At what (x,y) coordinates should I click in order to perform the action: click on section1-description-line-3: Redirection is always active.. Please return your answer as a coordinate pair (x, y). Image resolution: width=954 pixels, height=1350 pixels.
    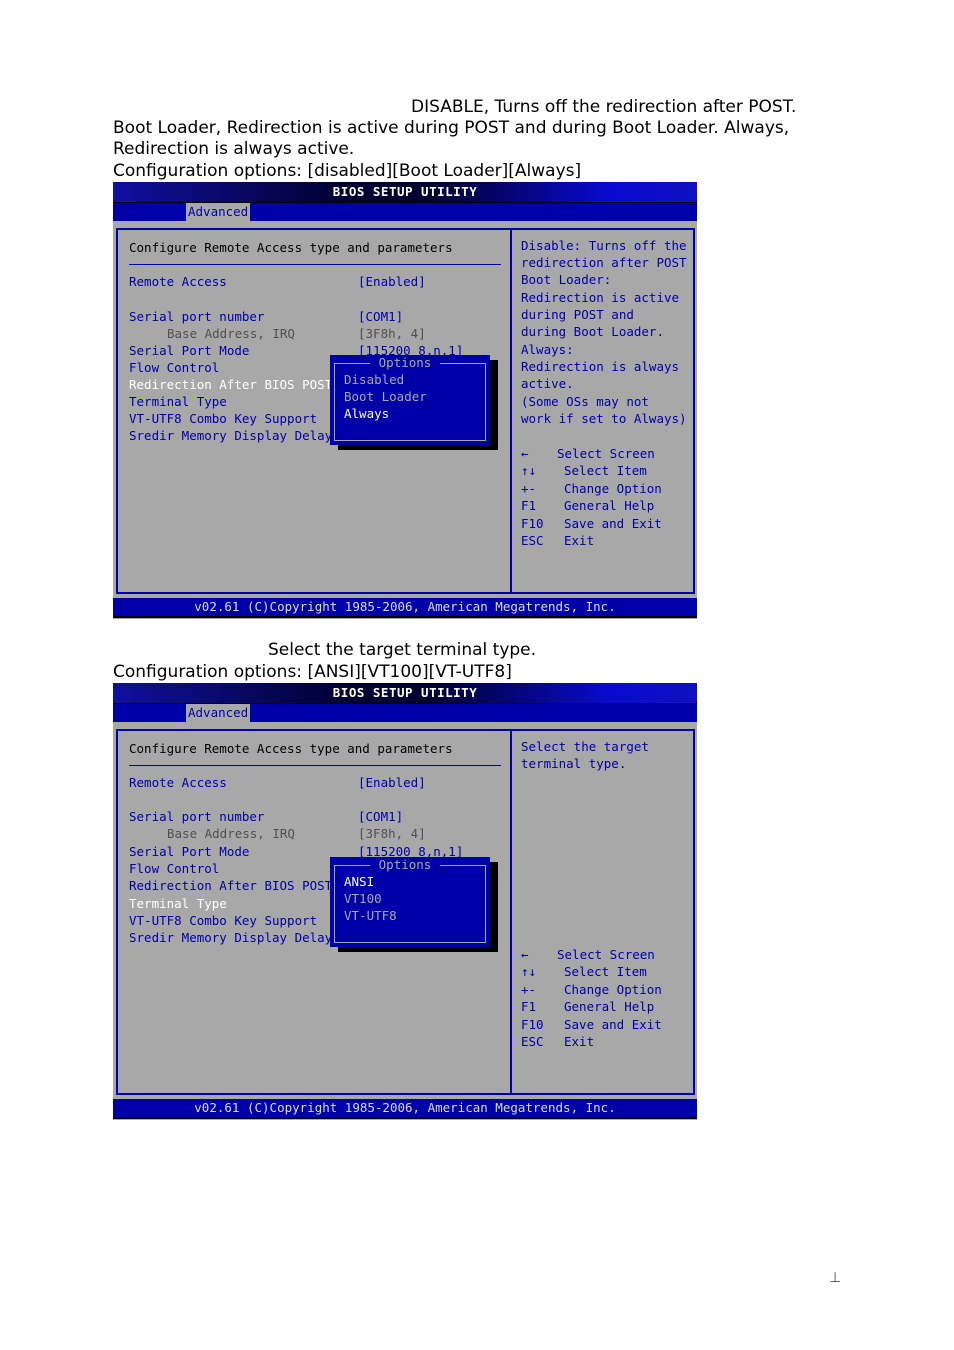
    Looking at the image, I should click on (234, 149).